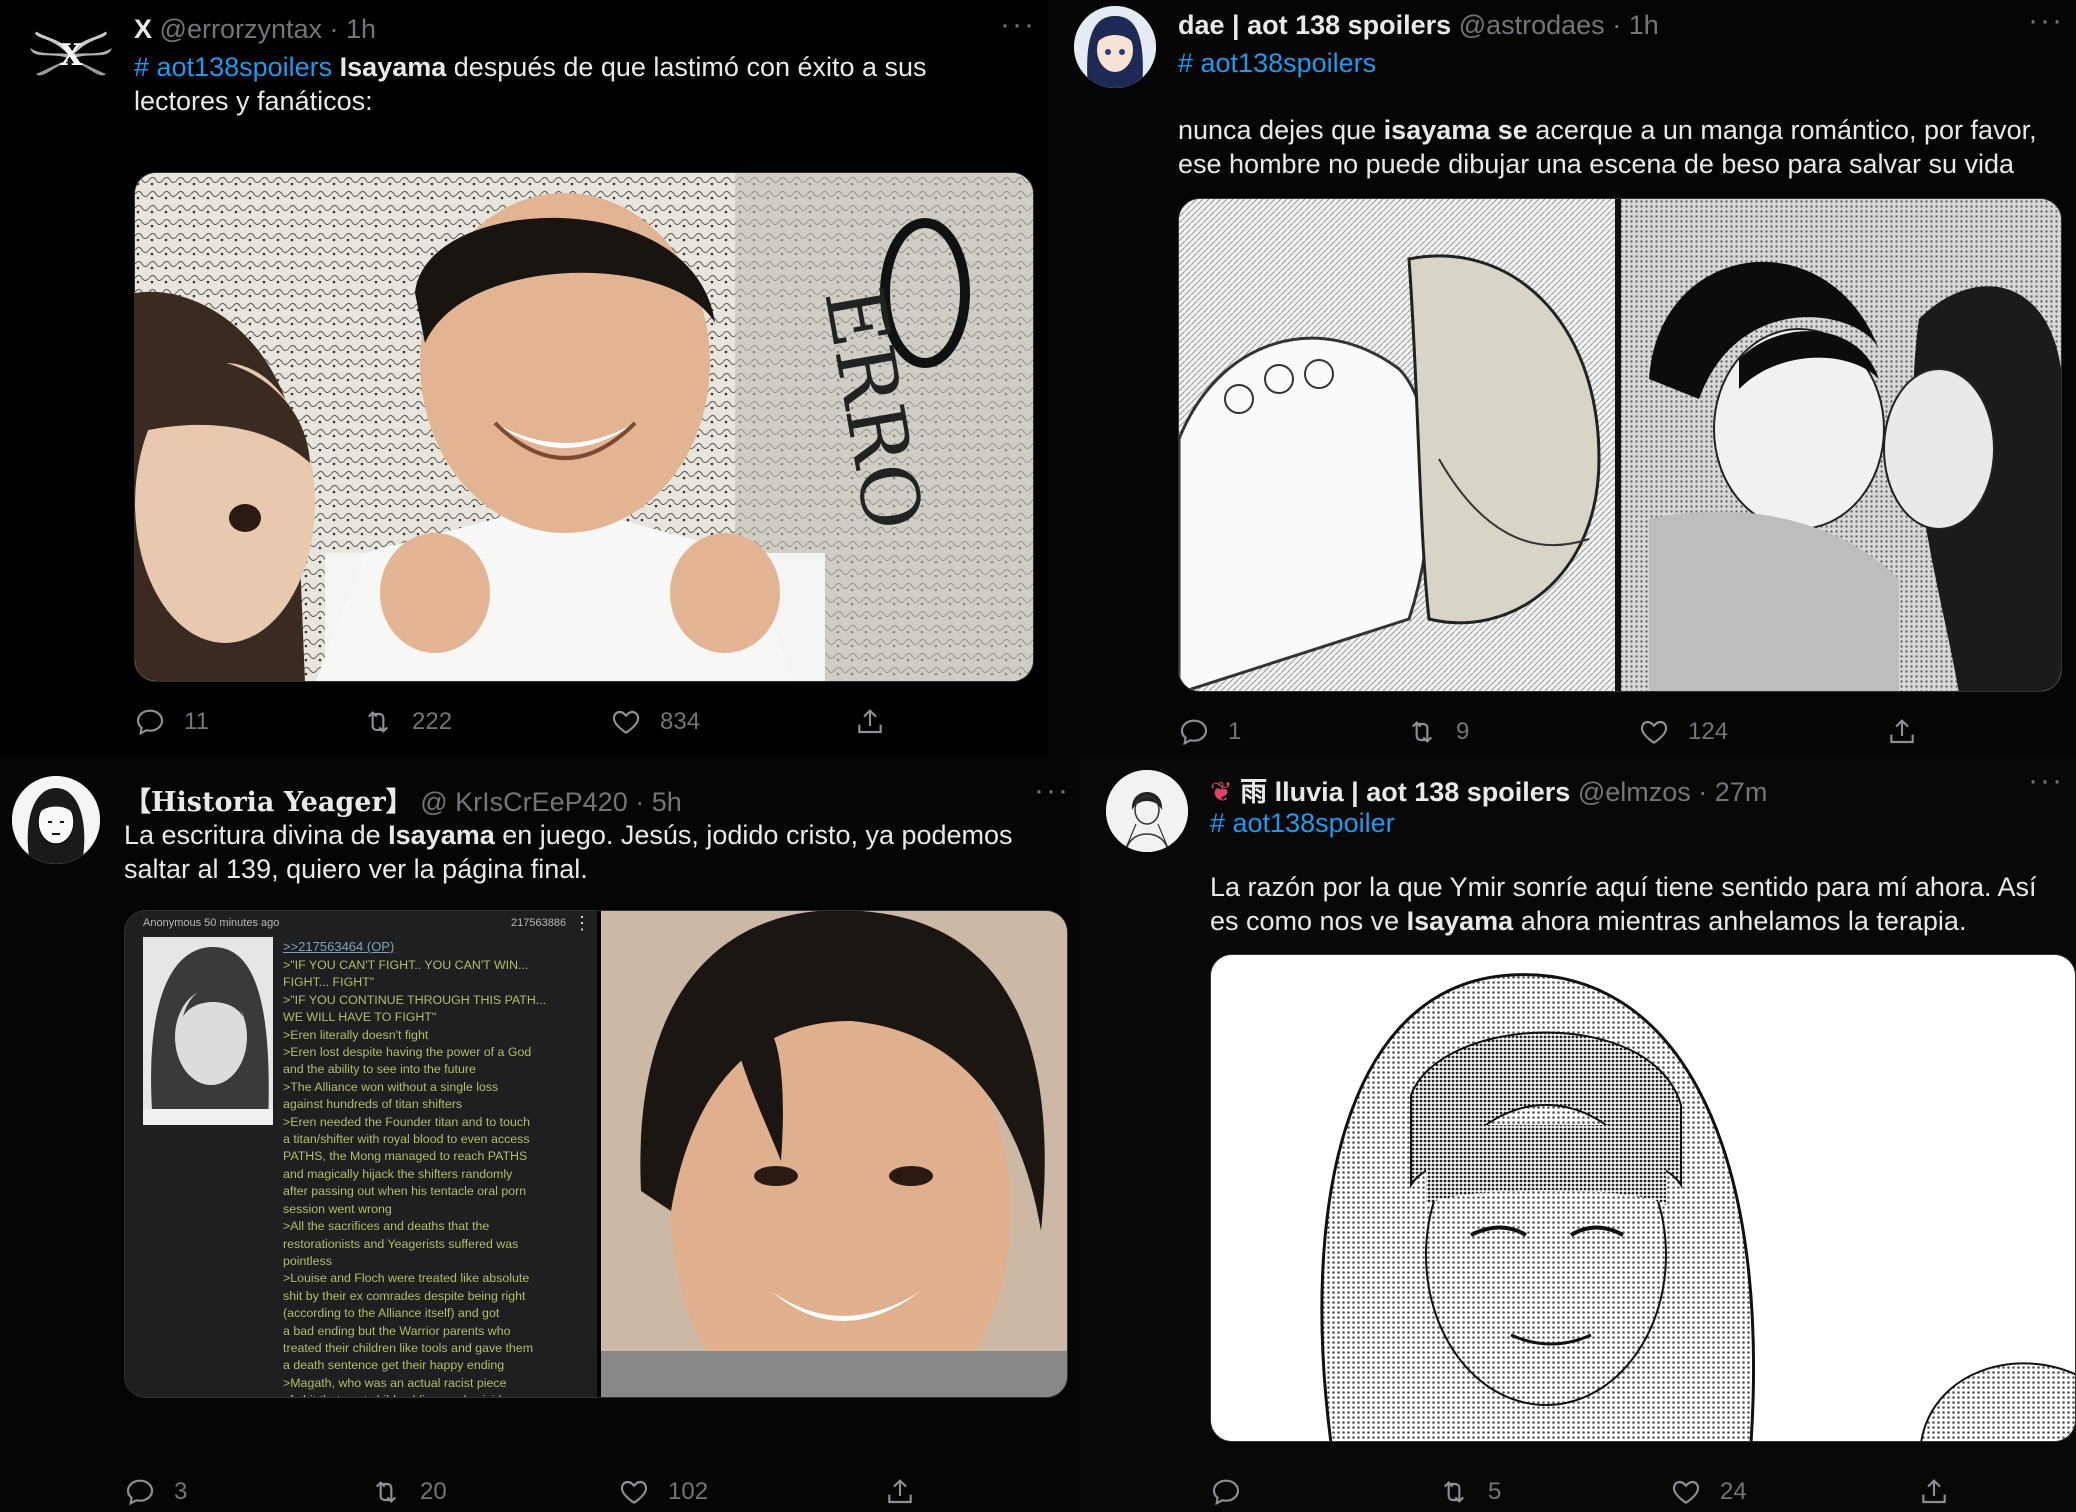 The width and height of the screenshot is (2076, 1512). I want to click on like-button: 102, so click(663, 1492).